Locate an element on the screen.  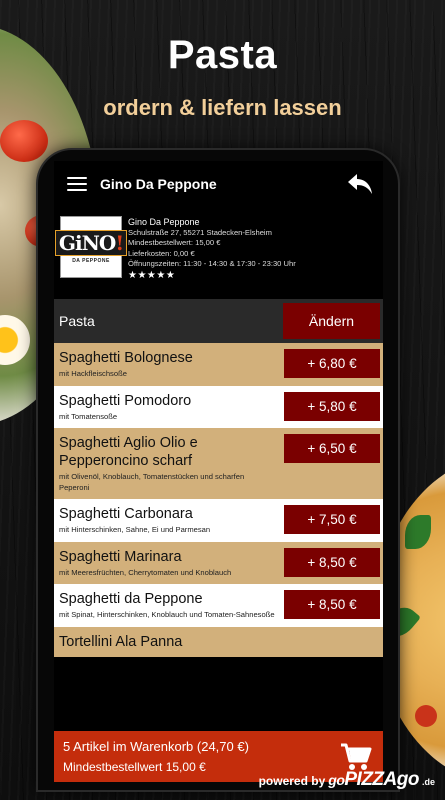
menu-item: Tortellini Ala Panna is located at coordinates (218, 641).